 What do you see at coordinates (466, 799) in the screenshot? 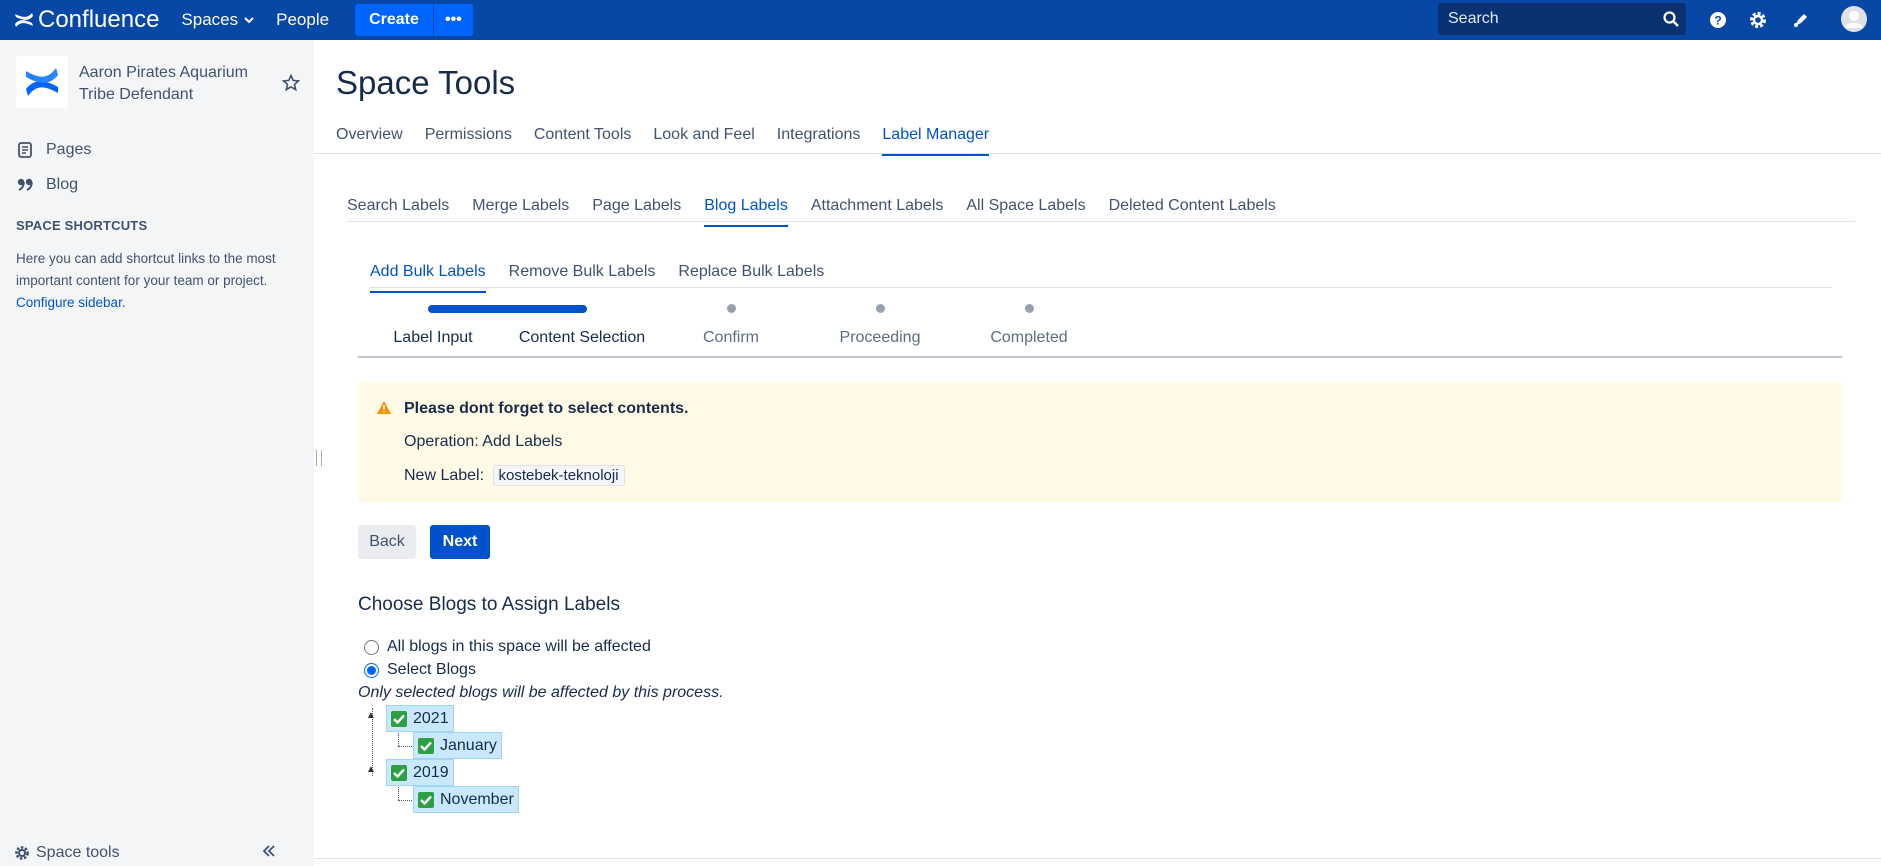
I see `tree-node-november: November` at bounding box center [466, 799].